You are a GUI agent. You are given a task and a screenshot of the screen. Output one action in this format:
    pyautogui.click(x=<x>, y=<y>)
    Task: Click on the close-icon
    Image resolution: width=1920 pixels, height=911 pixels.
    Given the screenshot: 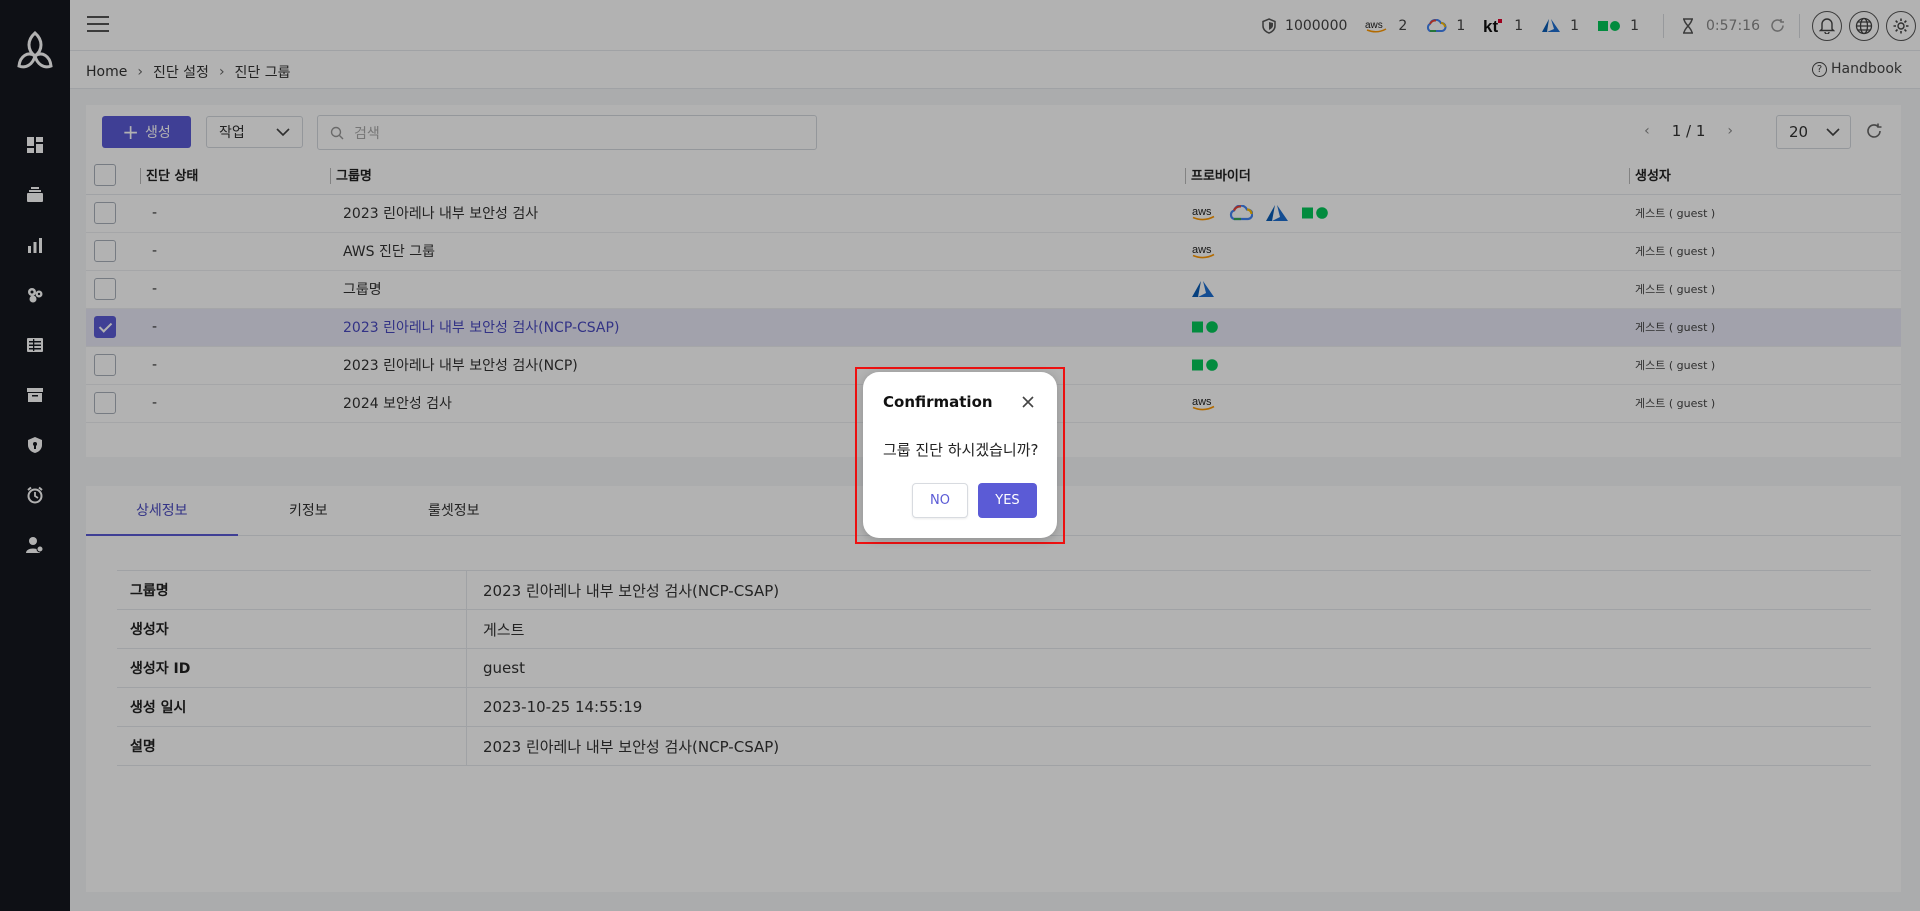 What is the action you would take?
    pyautogui.click(x=1028, y=402)
    